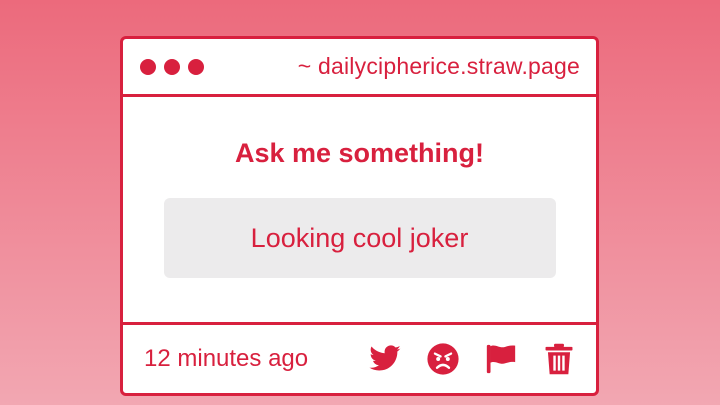 The height and width of the screenshot is (405, 720). I want to click on answer-text: Looking cool joker, so click(359, 237).